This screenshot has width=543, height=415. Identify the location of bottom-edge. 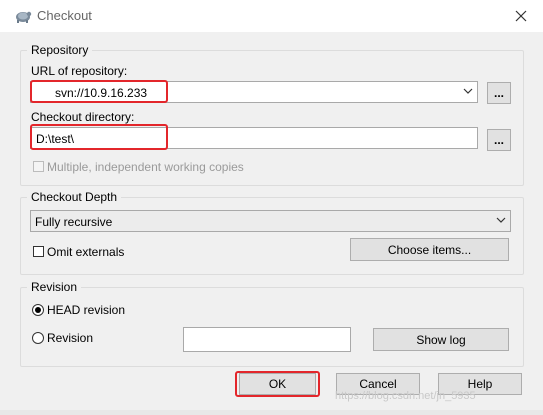
(271, 412).